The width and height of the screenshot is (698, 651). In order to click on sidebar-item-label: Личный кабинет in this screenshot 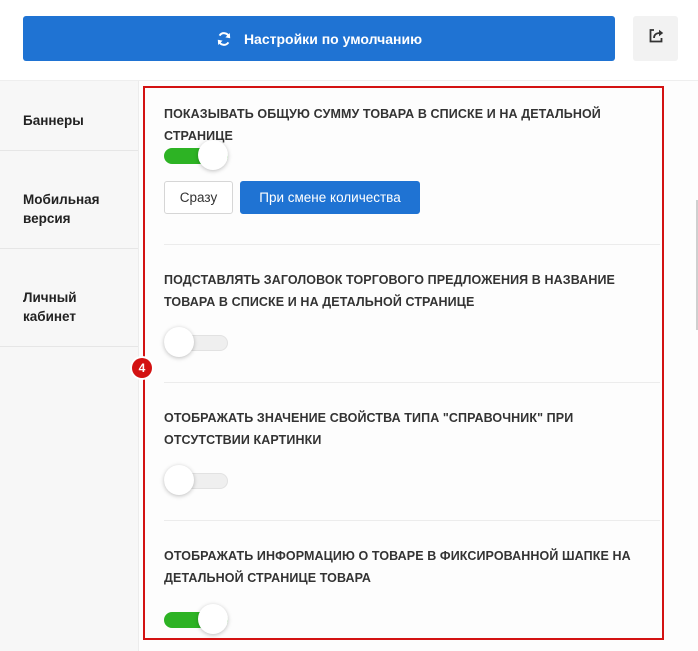, I will do `click(50, 307)`.